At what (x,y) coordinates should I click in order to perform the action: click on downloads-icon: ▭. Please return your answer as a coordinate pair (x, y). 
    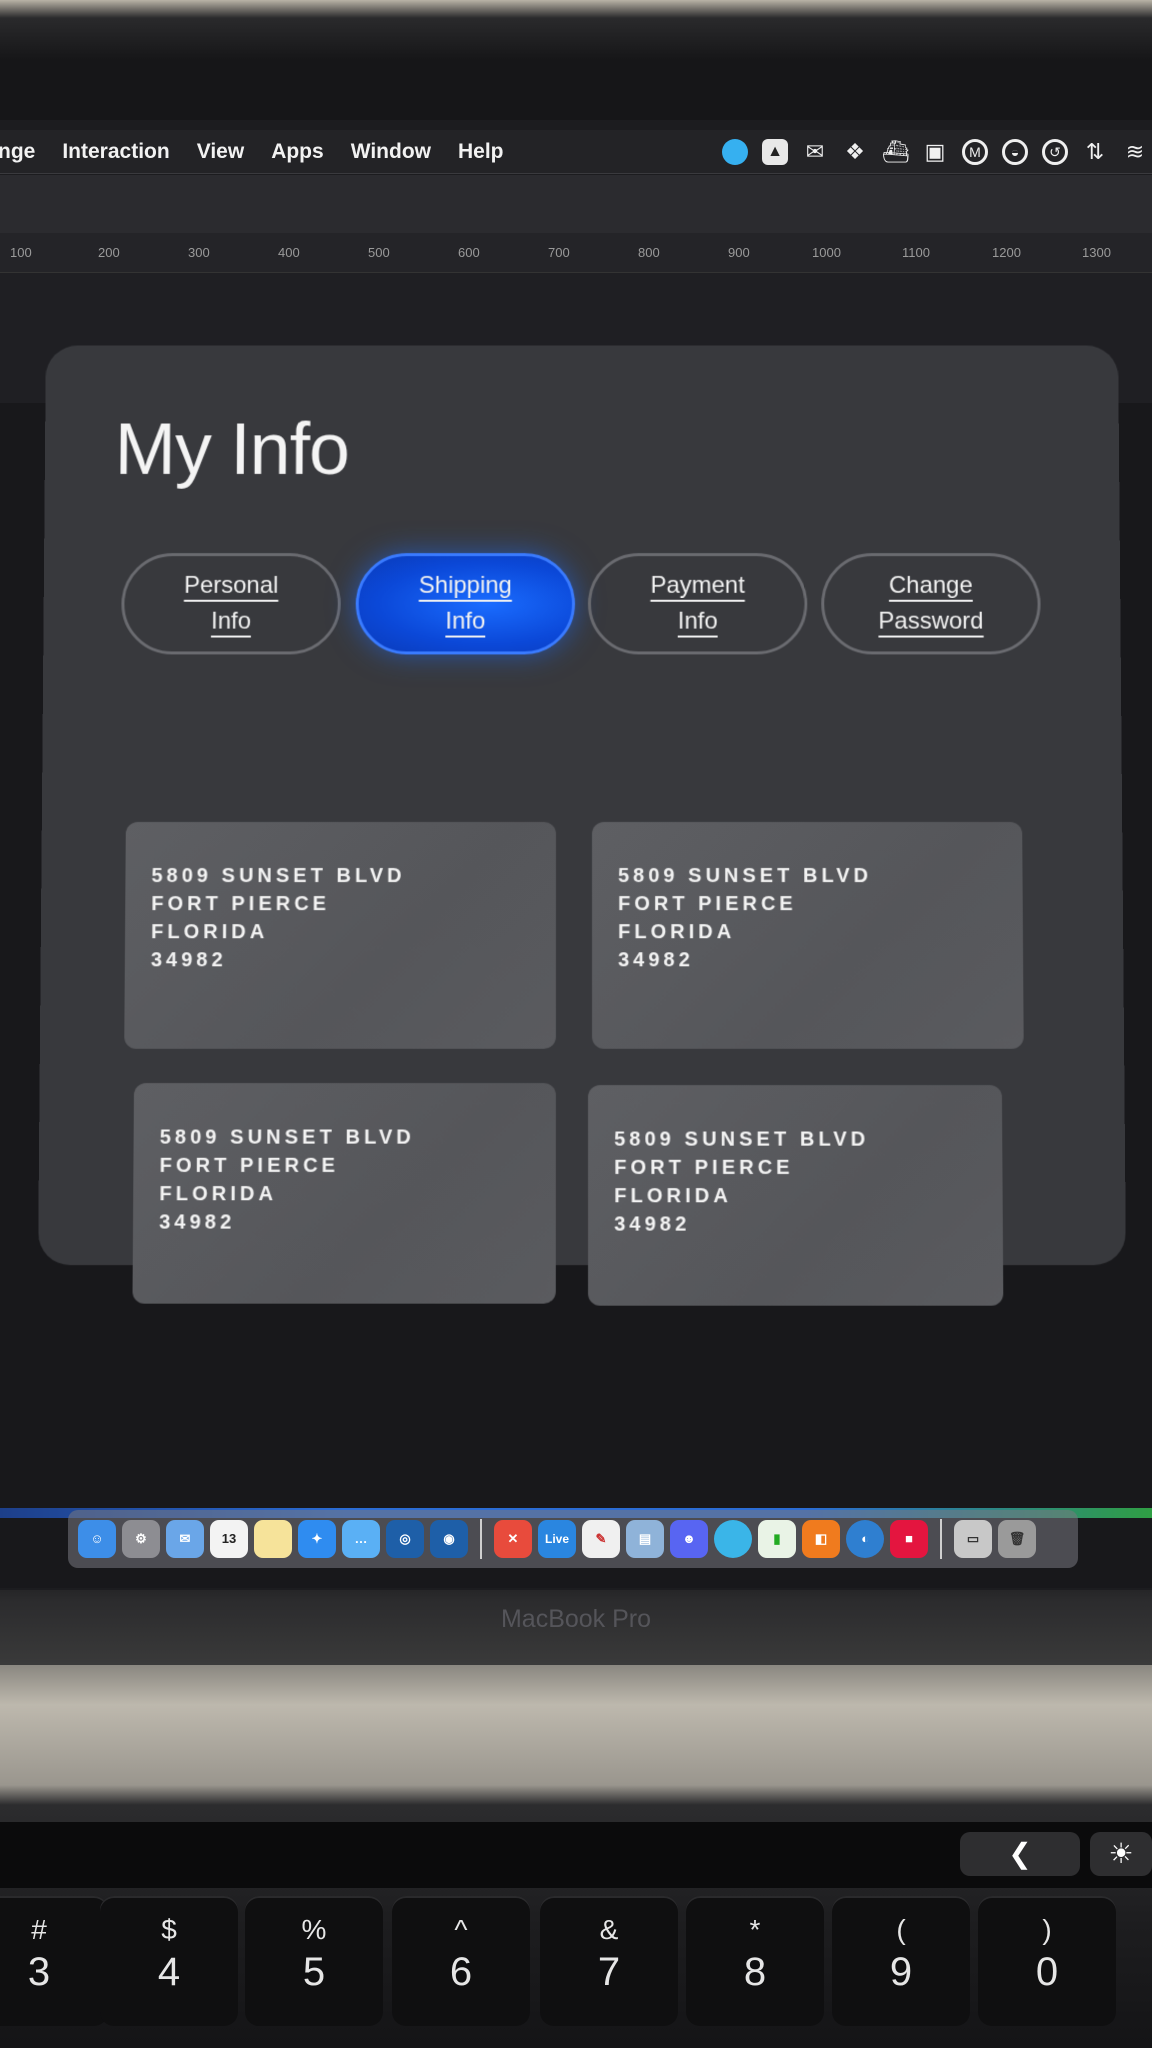
    Looking at the image, I should click on (973, 1539).